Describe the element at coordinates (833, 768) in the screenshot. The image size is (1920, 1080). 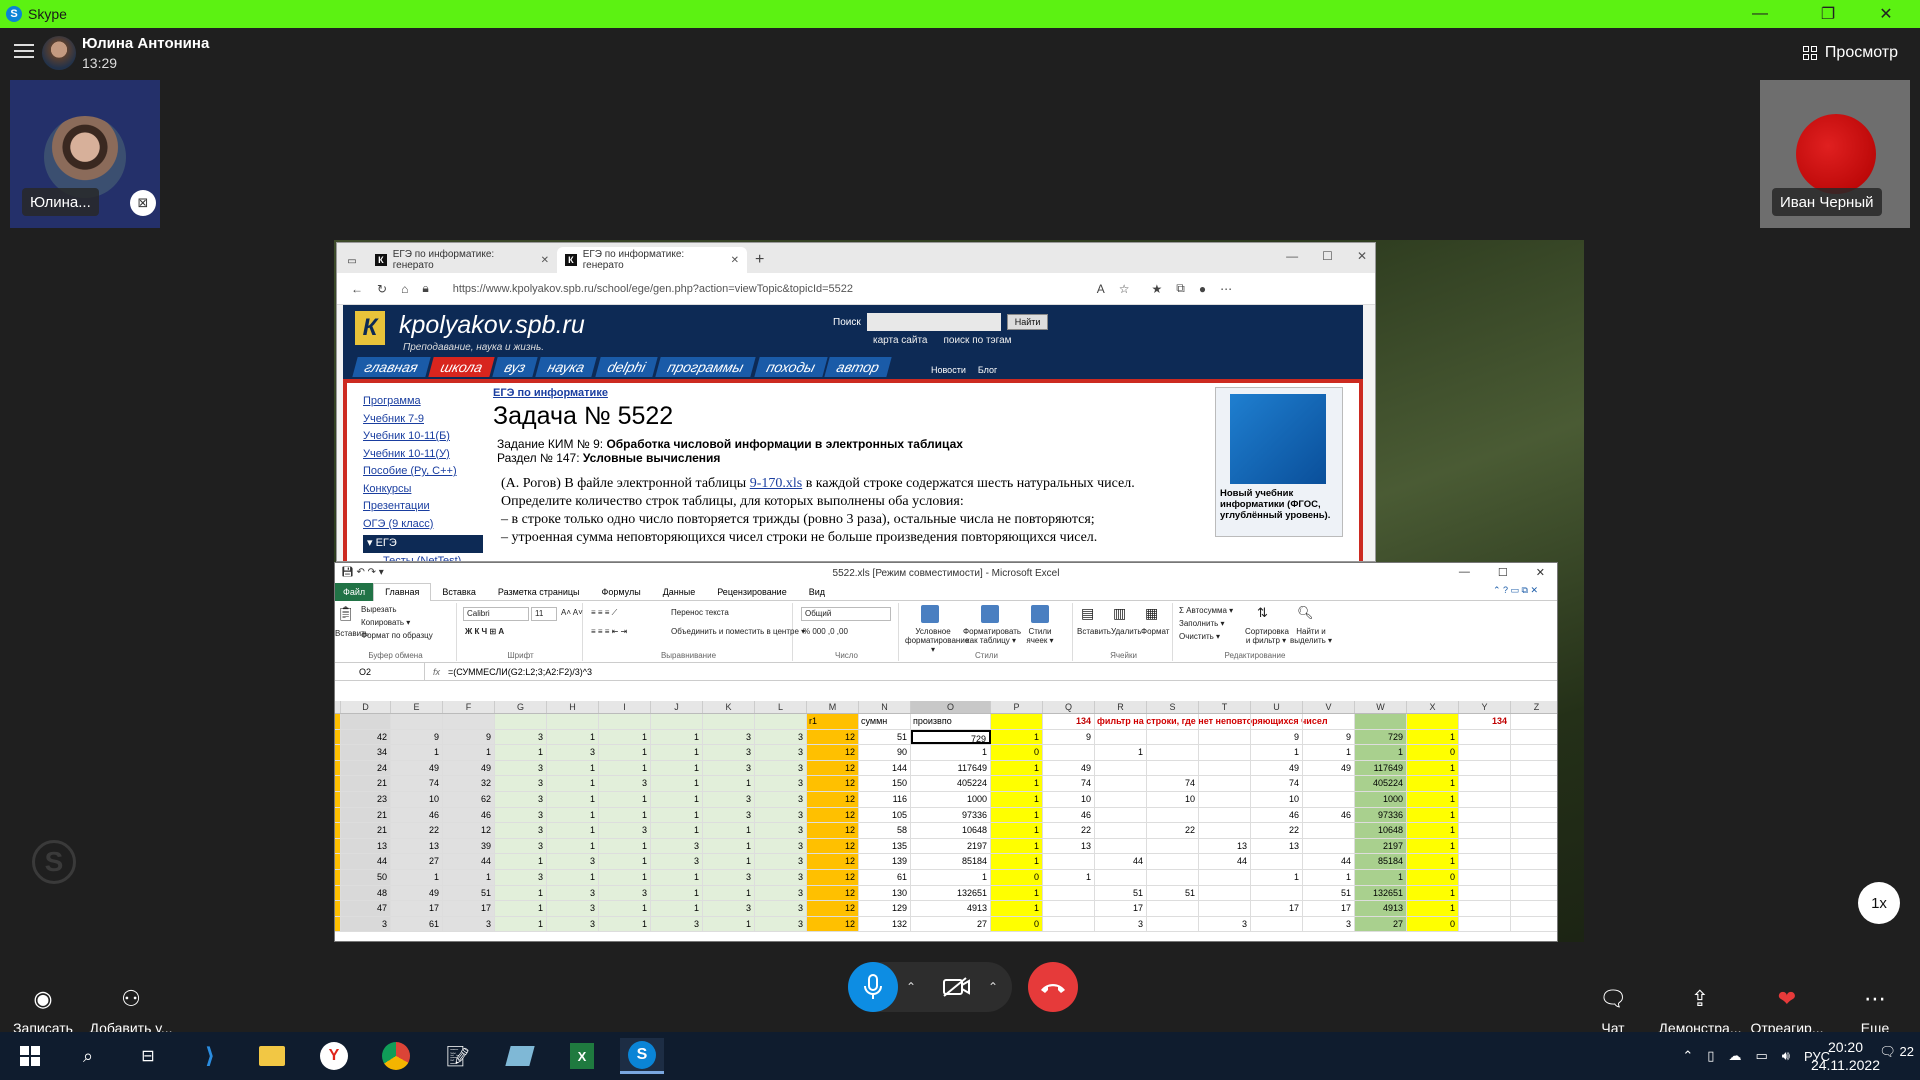
I see `table-cell: 12` at that location.